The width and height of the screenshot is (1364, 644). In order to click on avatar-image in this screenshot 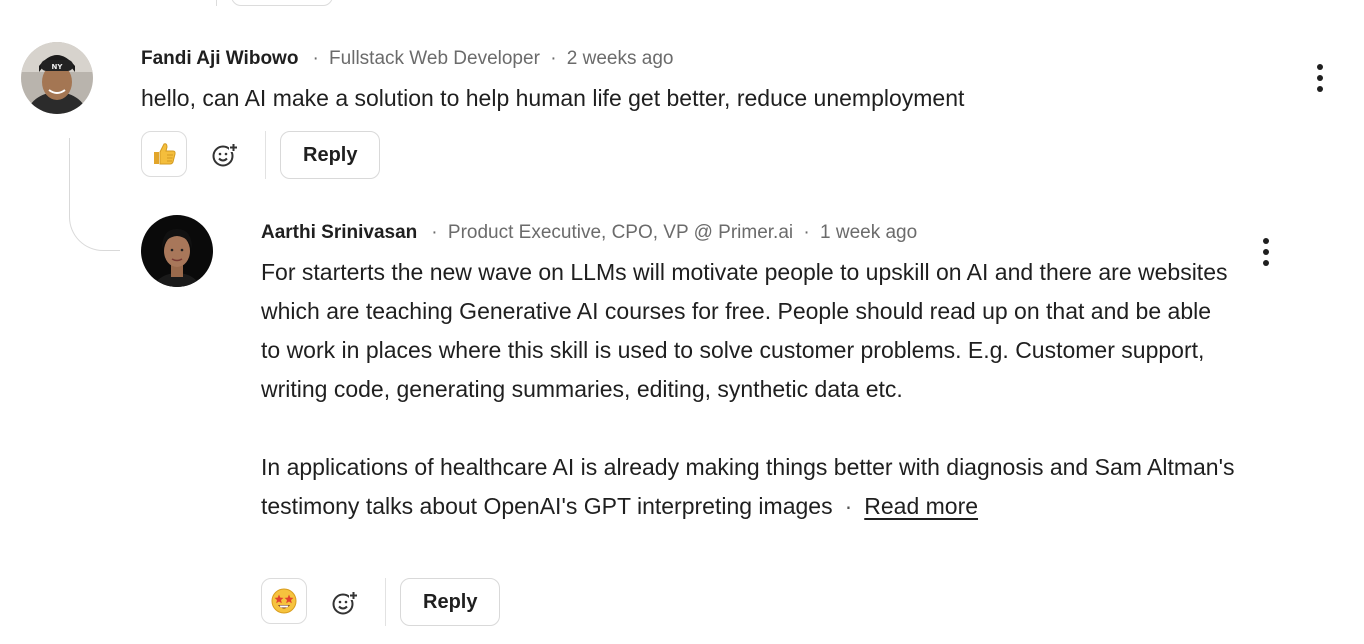, I will do `click(177, 251)`.